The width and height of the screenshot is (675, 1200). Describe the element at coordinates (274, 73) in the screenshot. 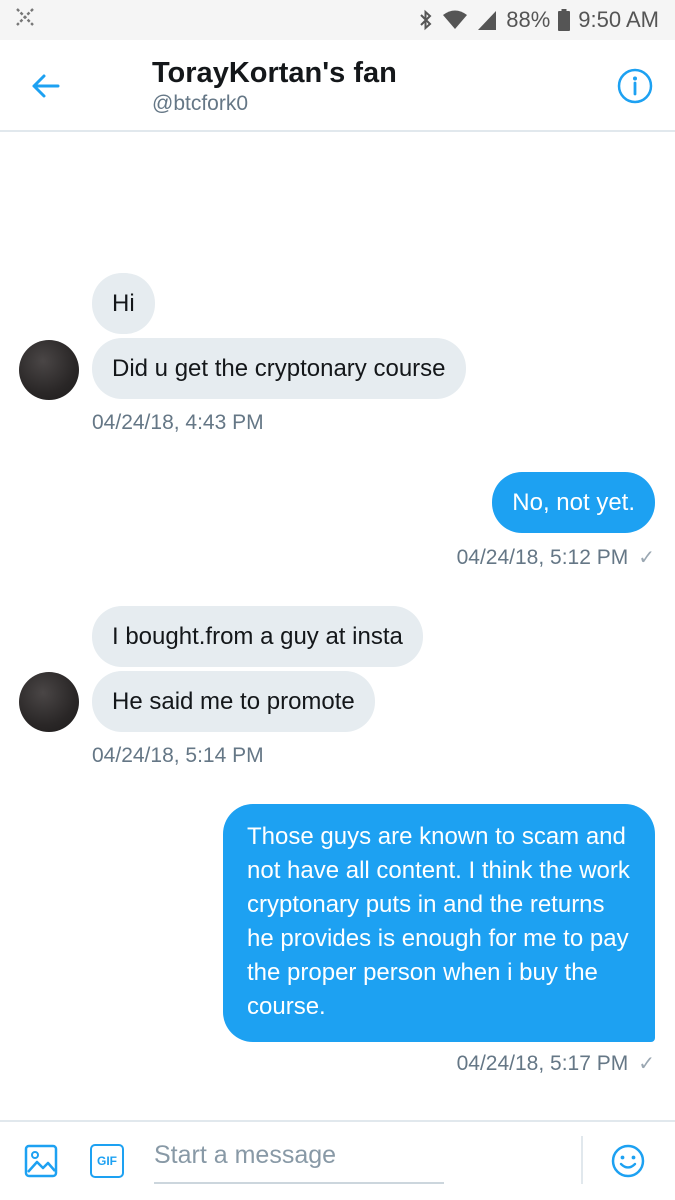

I see `page-title: TorayKortan's fan` at that location.